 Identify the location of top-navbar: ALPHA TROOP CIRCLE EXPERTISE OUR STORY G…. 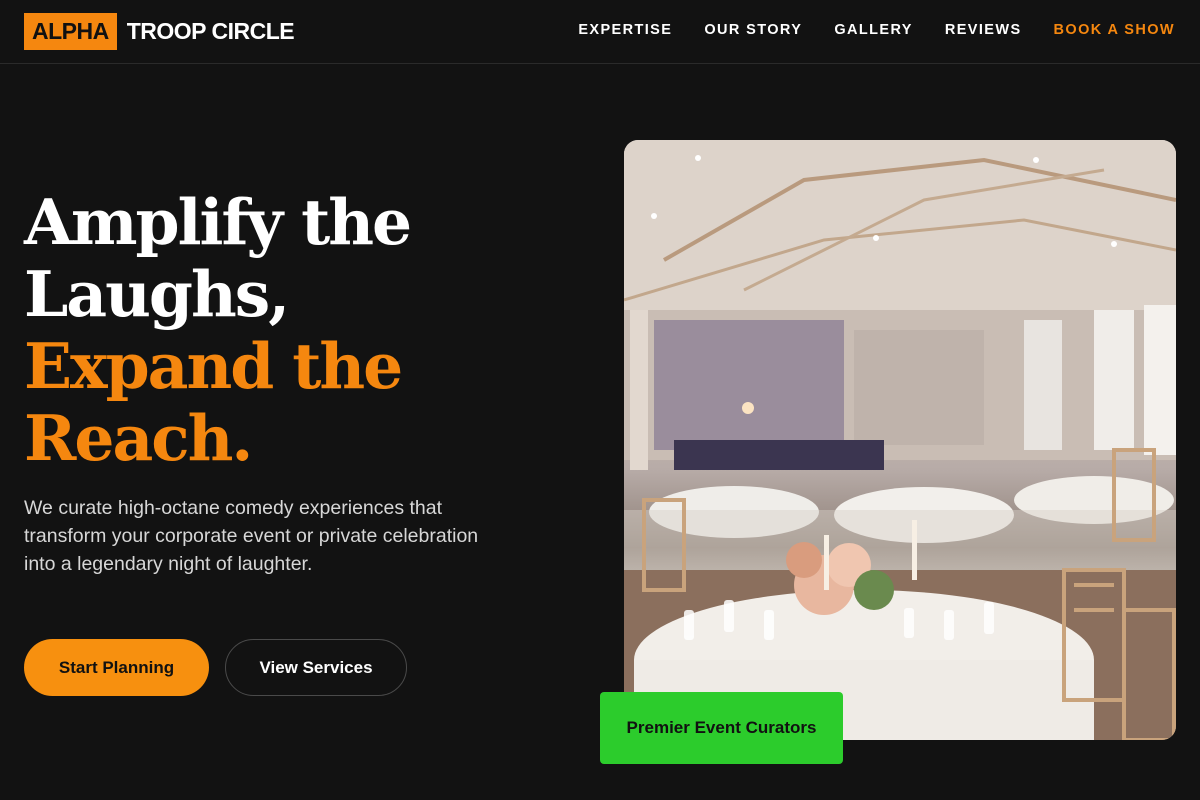
(600, 32).